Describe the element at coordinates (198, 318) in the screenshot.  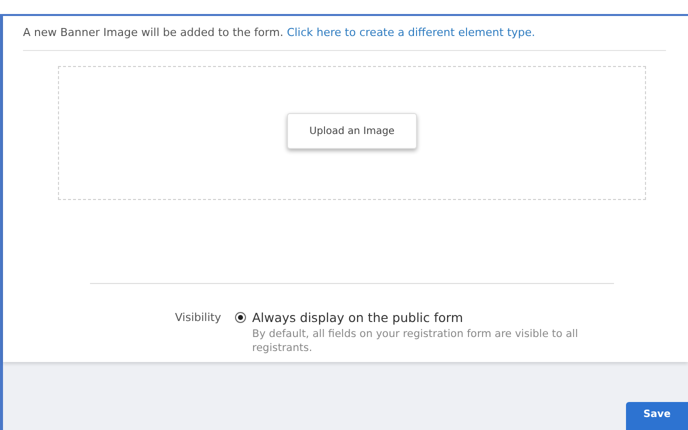
I see `visibility-label: Visibility` at that location.